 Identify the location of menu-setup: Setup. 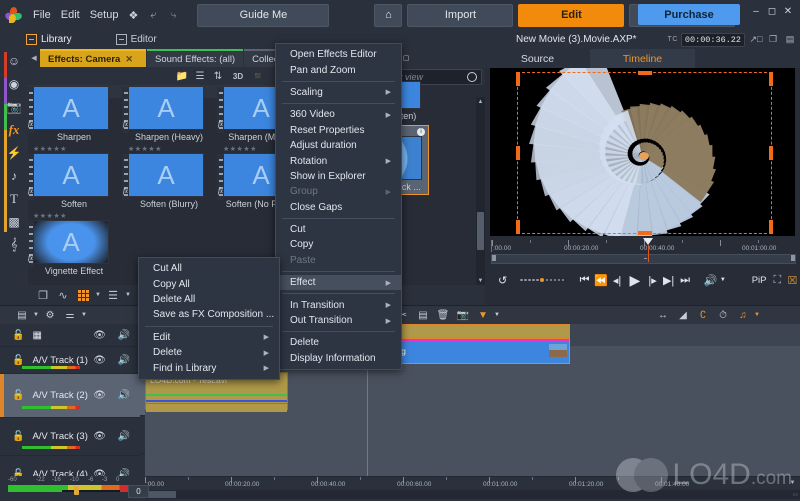
(104, 15).